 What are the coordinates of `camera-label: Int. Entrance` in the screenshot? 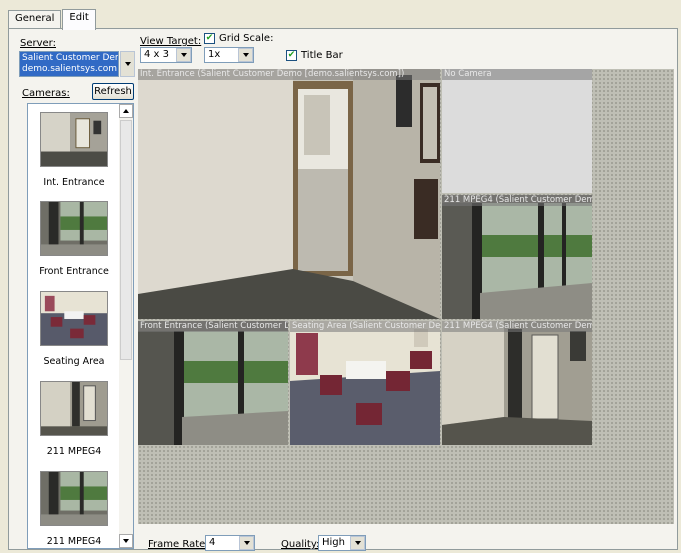 It's located at (74, 182).